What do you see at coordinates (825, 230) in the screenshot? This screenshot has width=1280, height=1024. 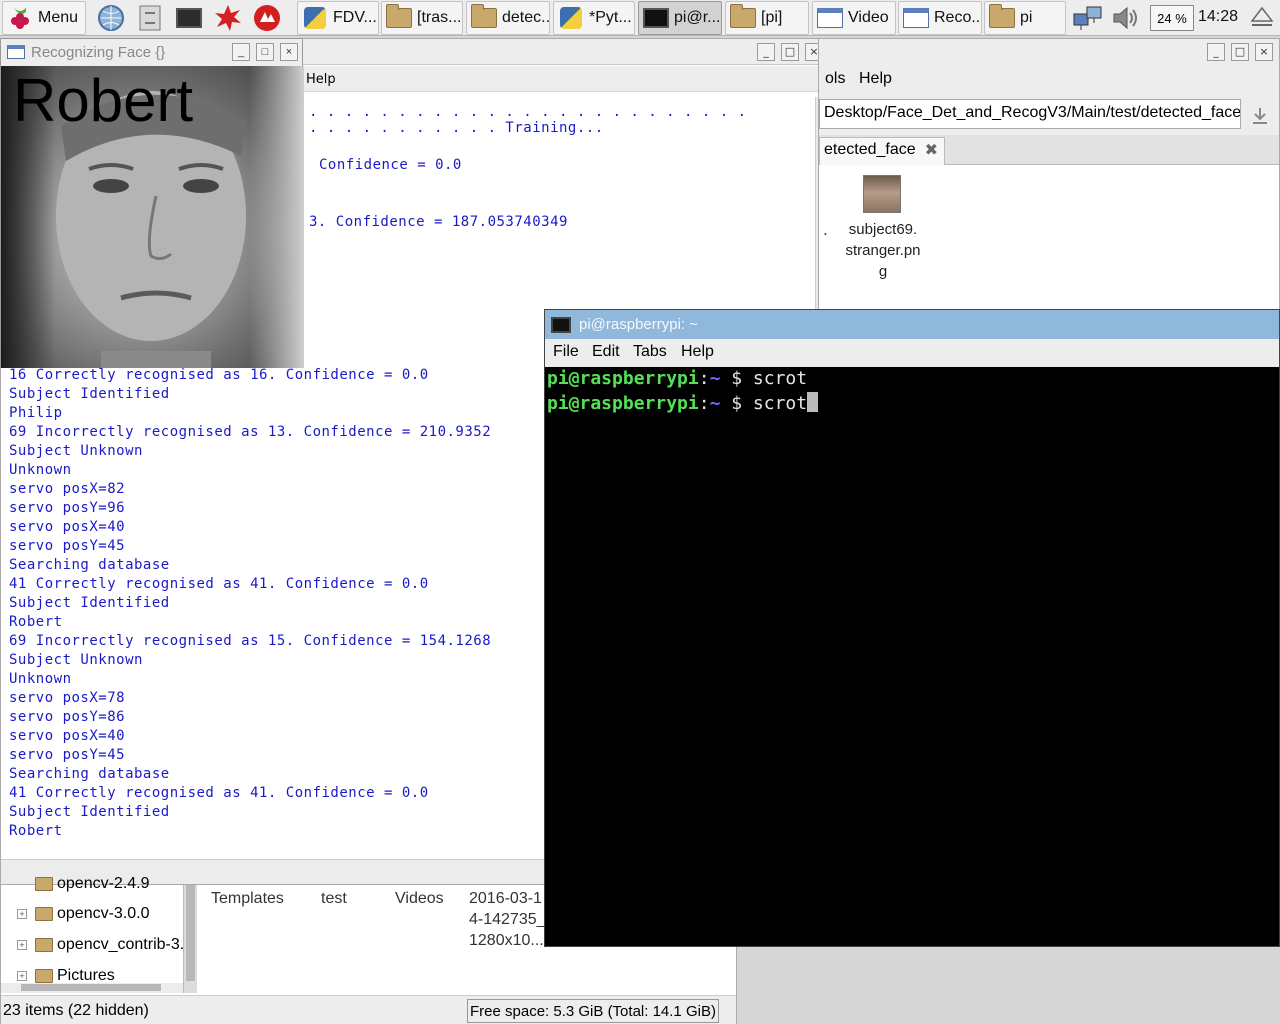 I see `partial-file-label: .` at bounding box center [825, 230].